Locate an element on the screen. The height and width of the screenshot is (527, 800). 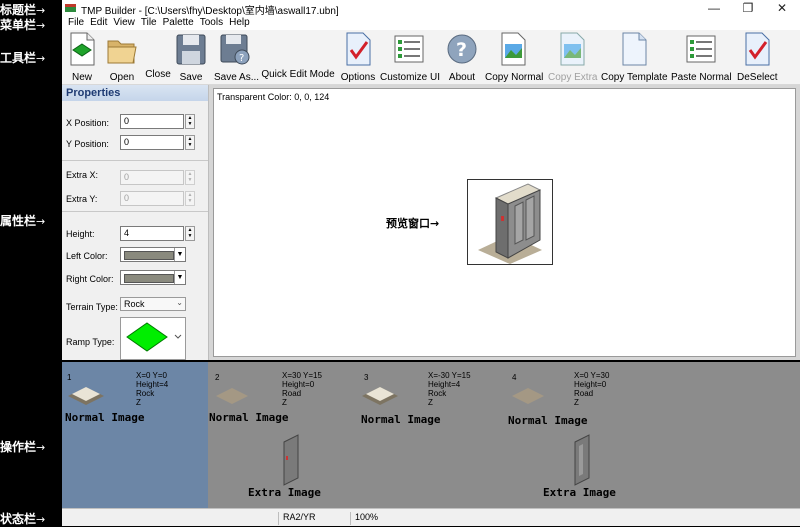
y-position-input: 0 ▲ ▼ is located at coordinates (157, 142).